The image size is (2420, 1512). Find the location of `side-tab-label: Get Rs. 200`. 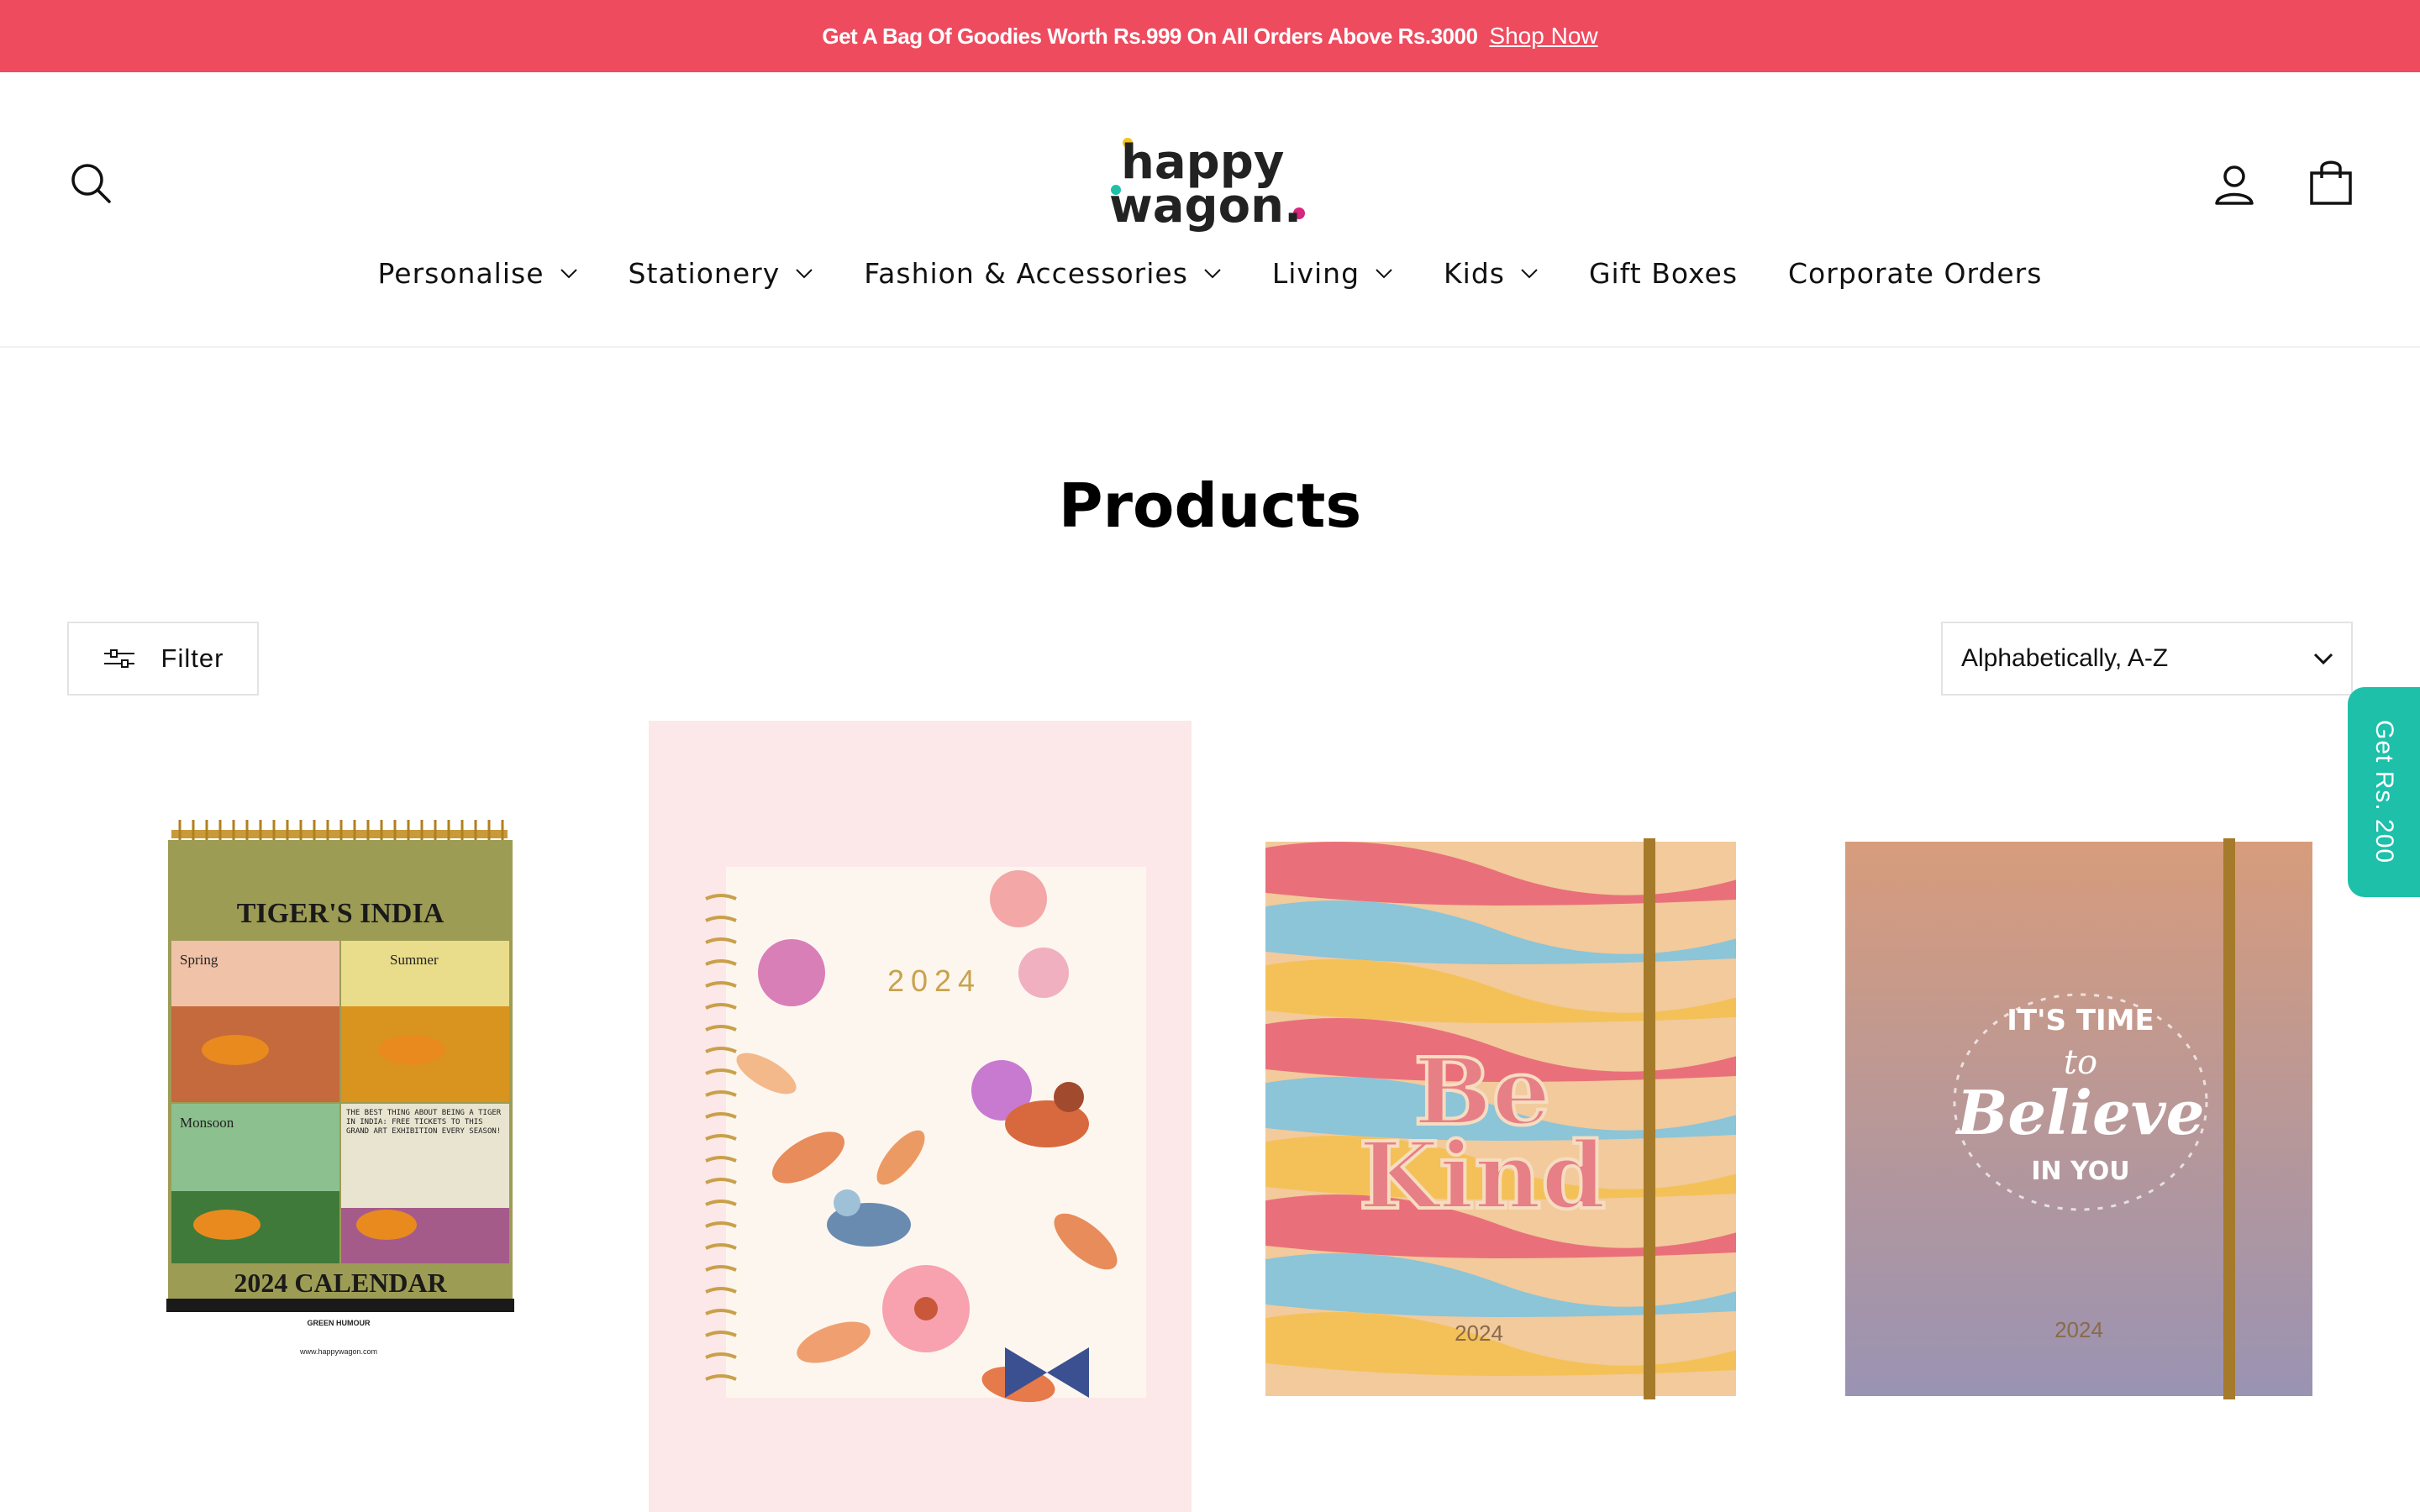

side-tab-label: Get Rs. 200 is located at coordinates (2384, 792).